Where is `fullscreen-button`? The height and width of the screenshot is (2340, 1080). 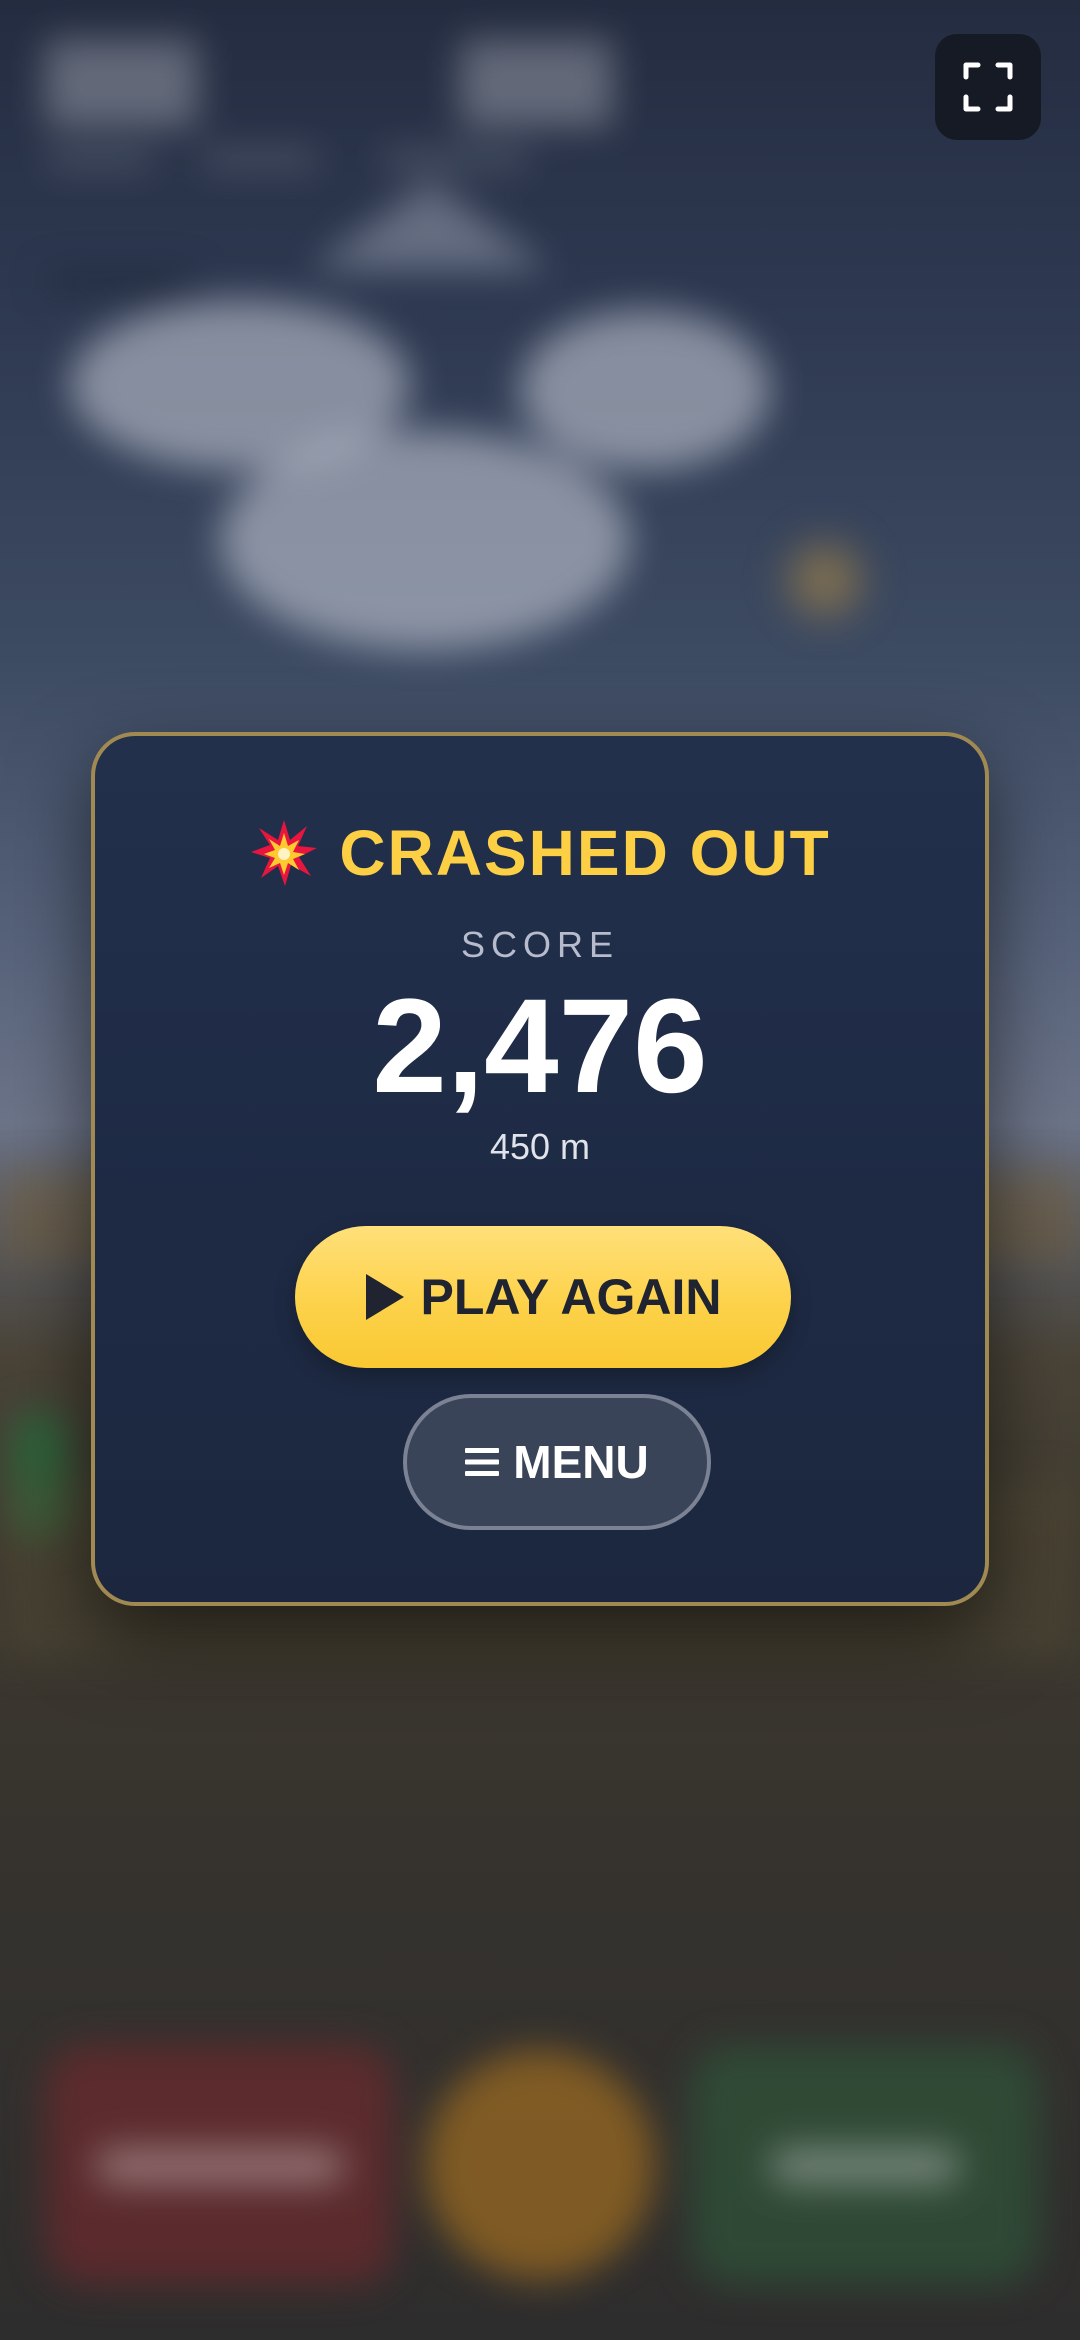 fullscreen-button is located at coordinates (988, 87).